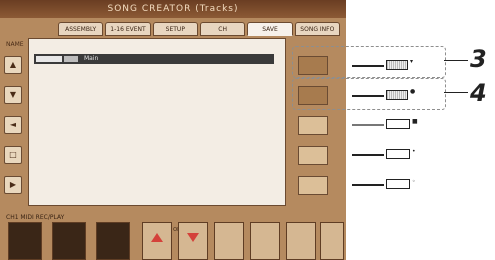 The image size is (495, 260). Describe the element at coordinates (157, 237) in the screenshot. I see `red-up-arrow-icon` at that location.